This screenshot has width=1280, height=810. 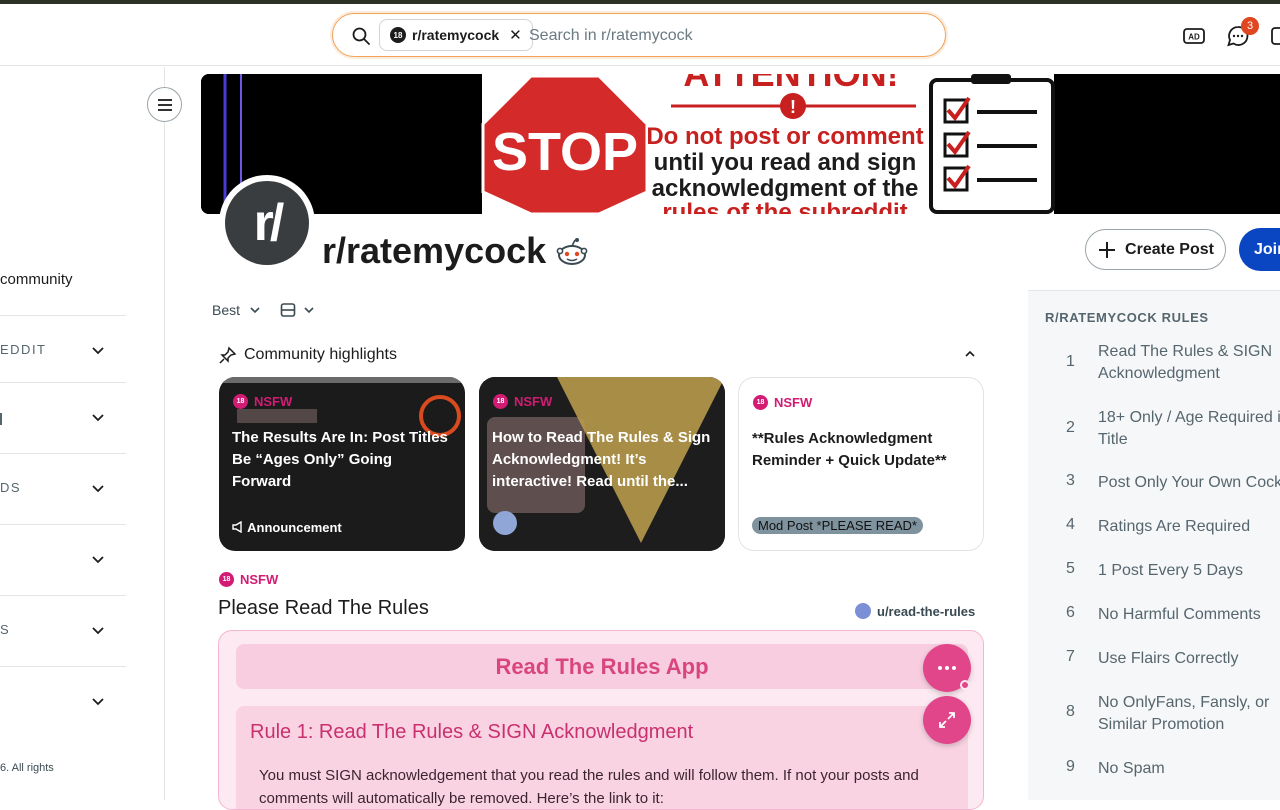 What do you see at coordinates (1070, 568) in the screenshot?
I see `rule-number: 5` at bounding box center [1070, 568].